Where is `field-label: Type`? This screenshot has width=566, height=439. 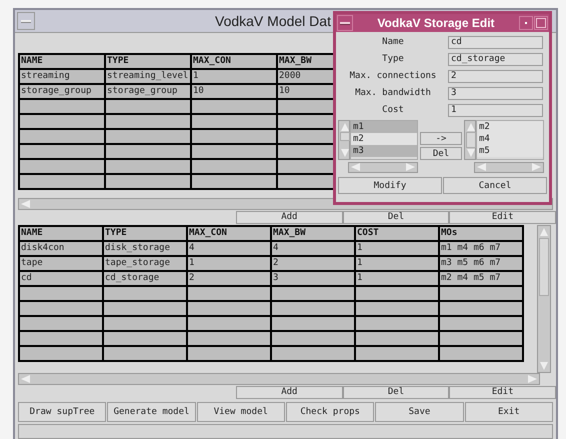
field-label: Type is located at coordinates (393, 59).